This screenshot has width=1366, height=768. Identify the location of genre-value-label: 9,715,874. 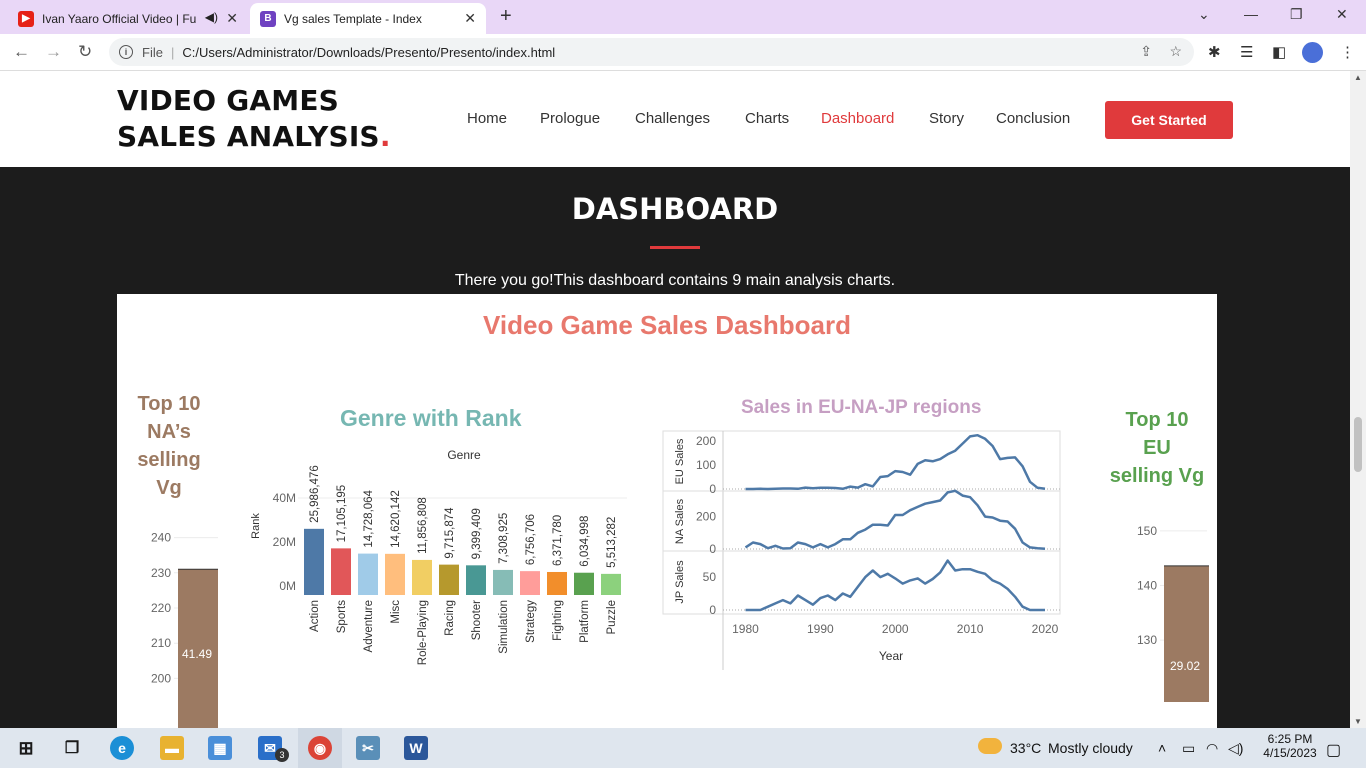
(450, 533).